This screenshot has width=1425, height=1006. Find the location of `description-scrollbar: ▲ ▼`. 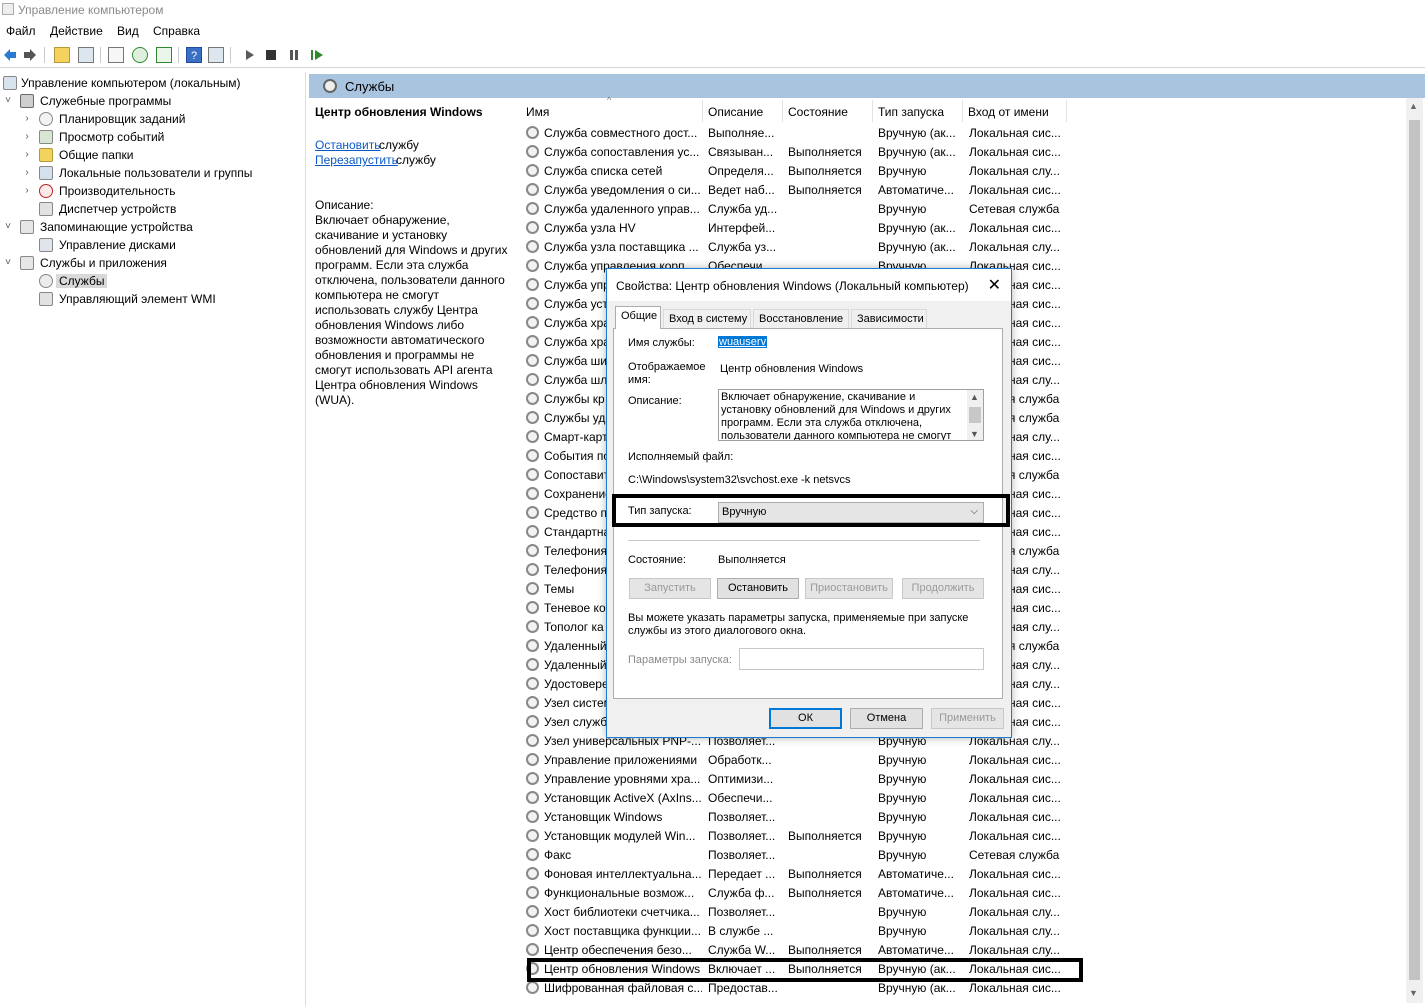

description-scrollbar: ▲ ▼ is located at coordinates (975, 415).